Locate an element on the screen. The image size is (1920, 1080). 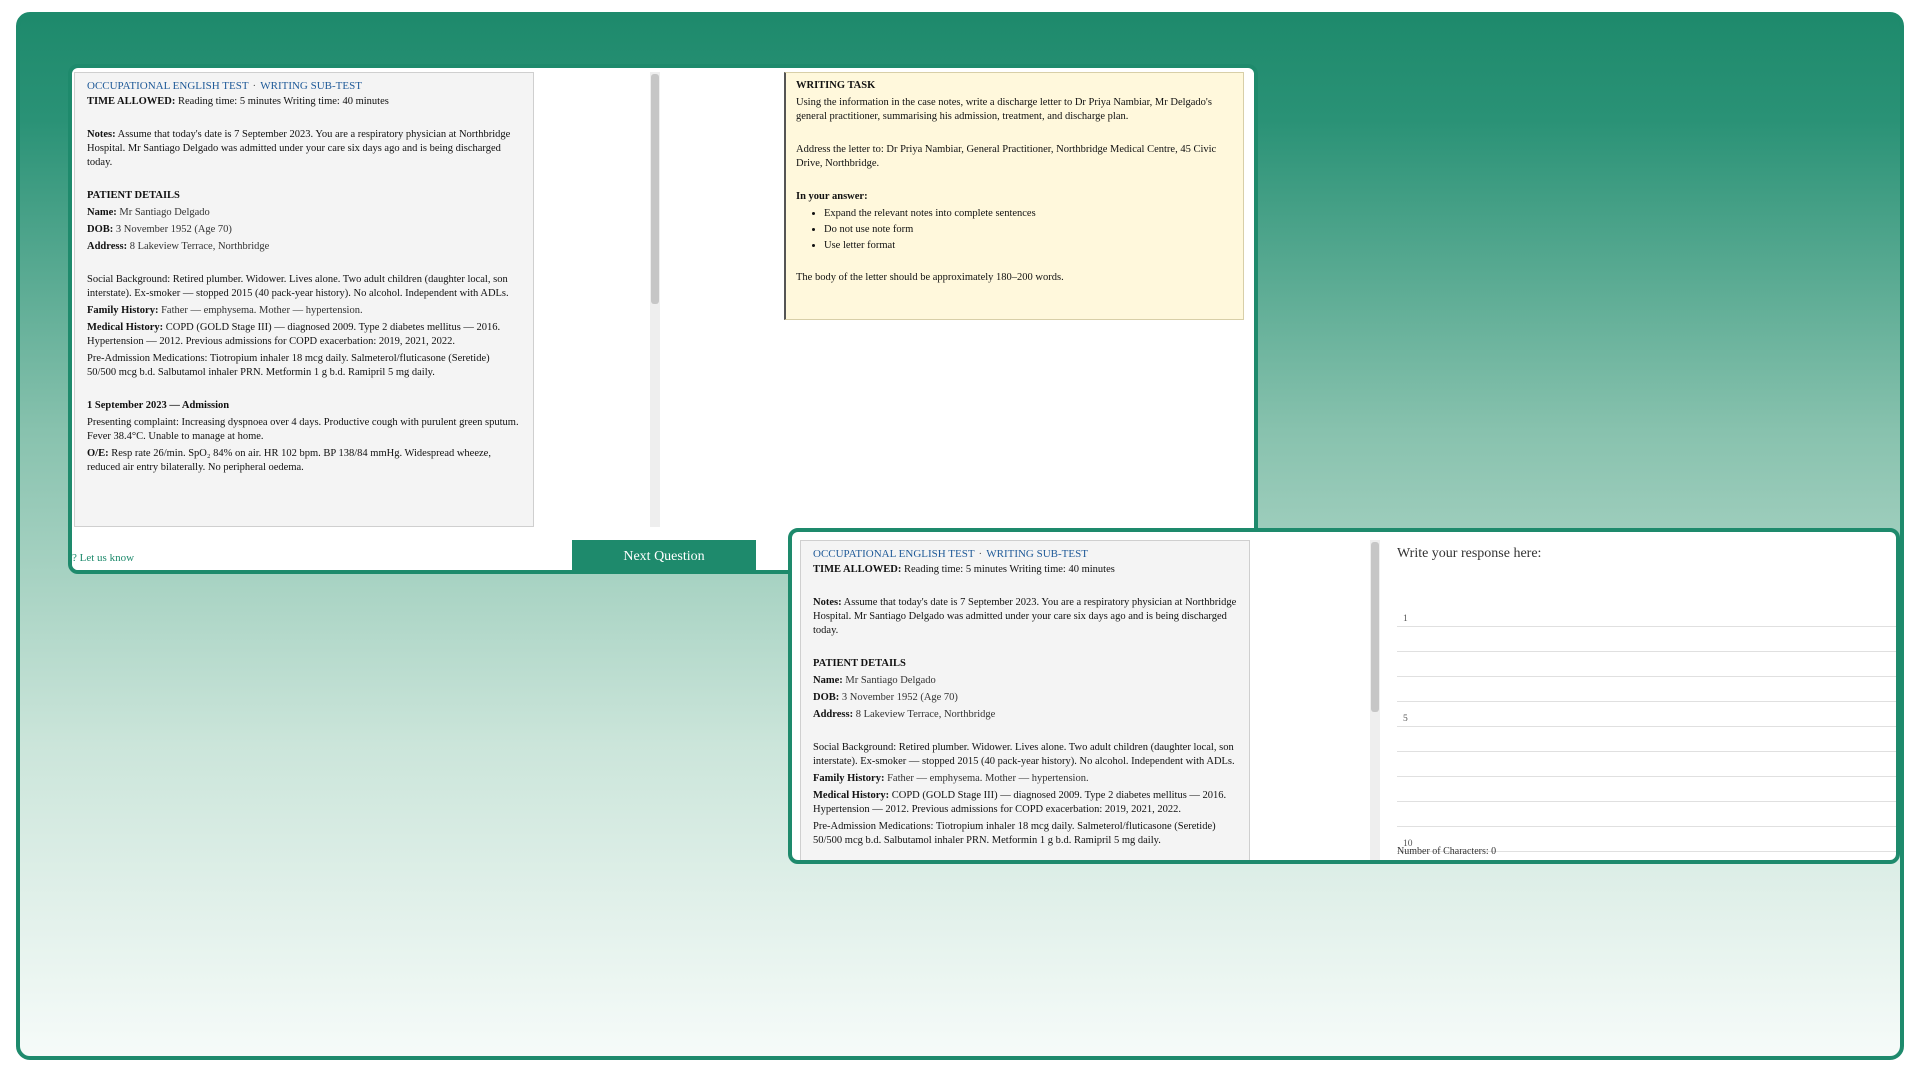
list-item: Do not use note form is located at coordinates (1028, 230).